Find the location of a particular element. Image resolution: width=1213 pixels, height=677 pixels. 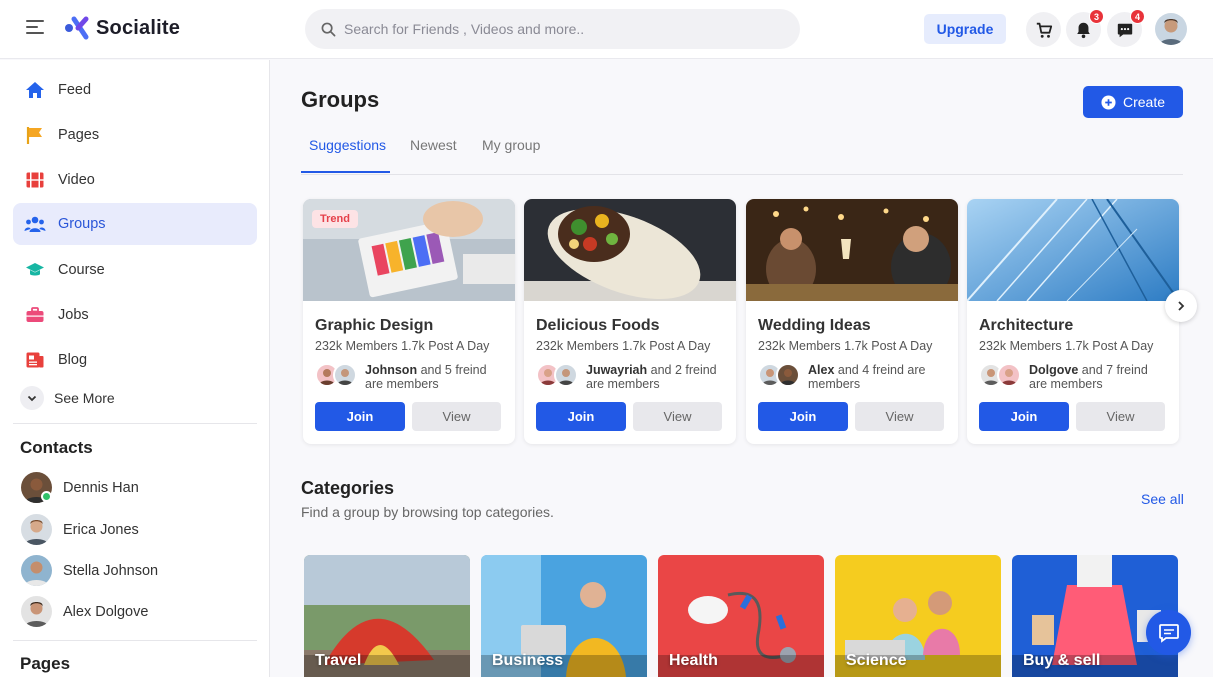

group-friends: Juwayriah and 2 freind are members is located at coordinates (631, 377).